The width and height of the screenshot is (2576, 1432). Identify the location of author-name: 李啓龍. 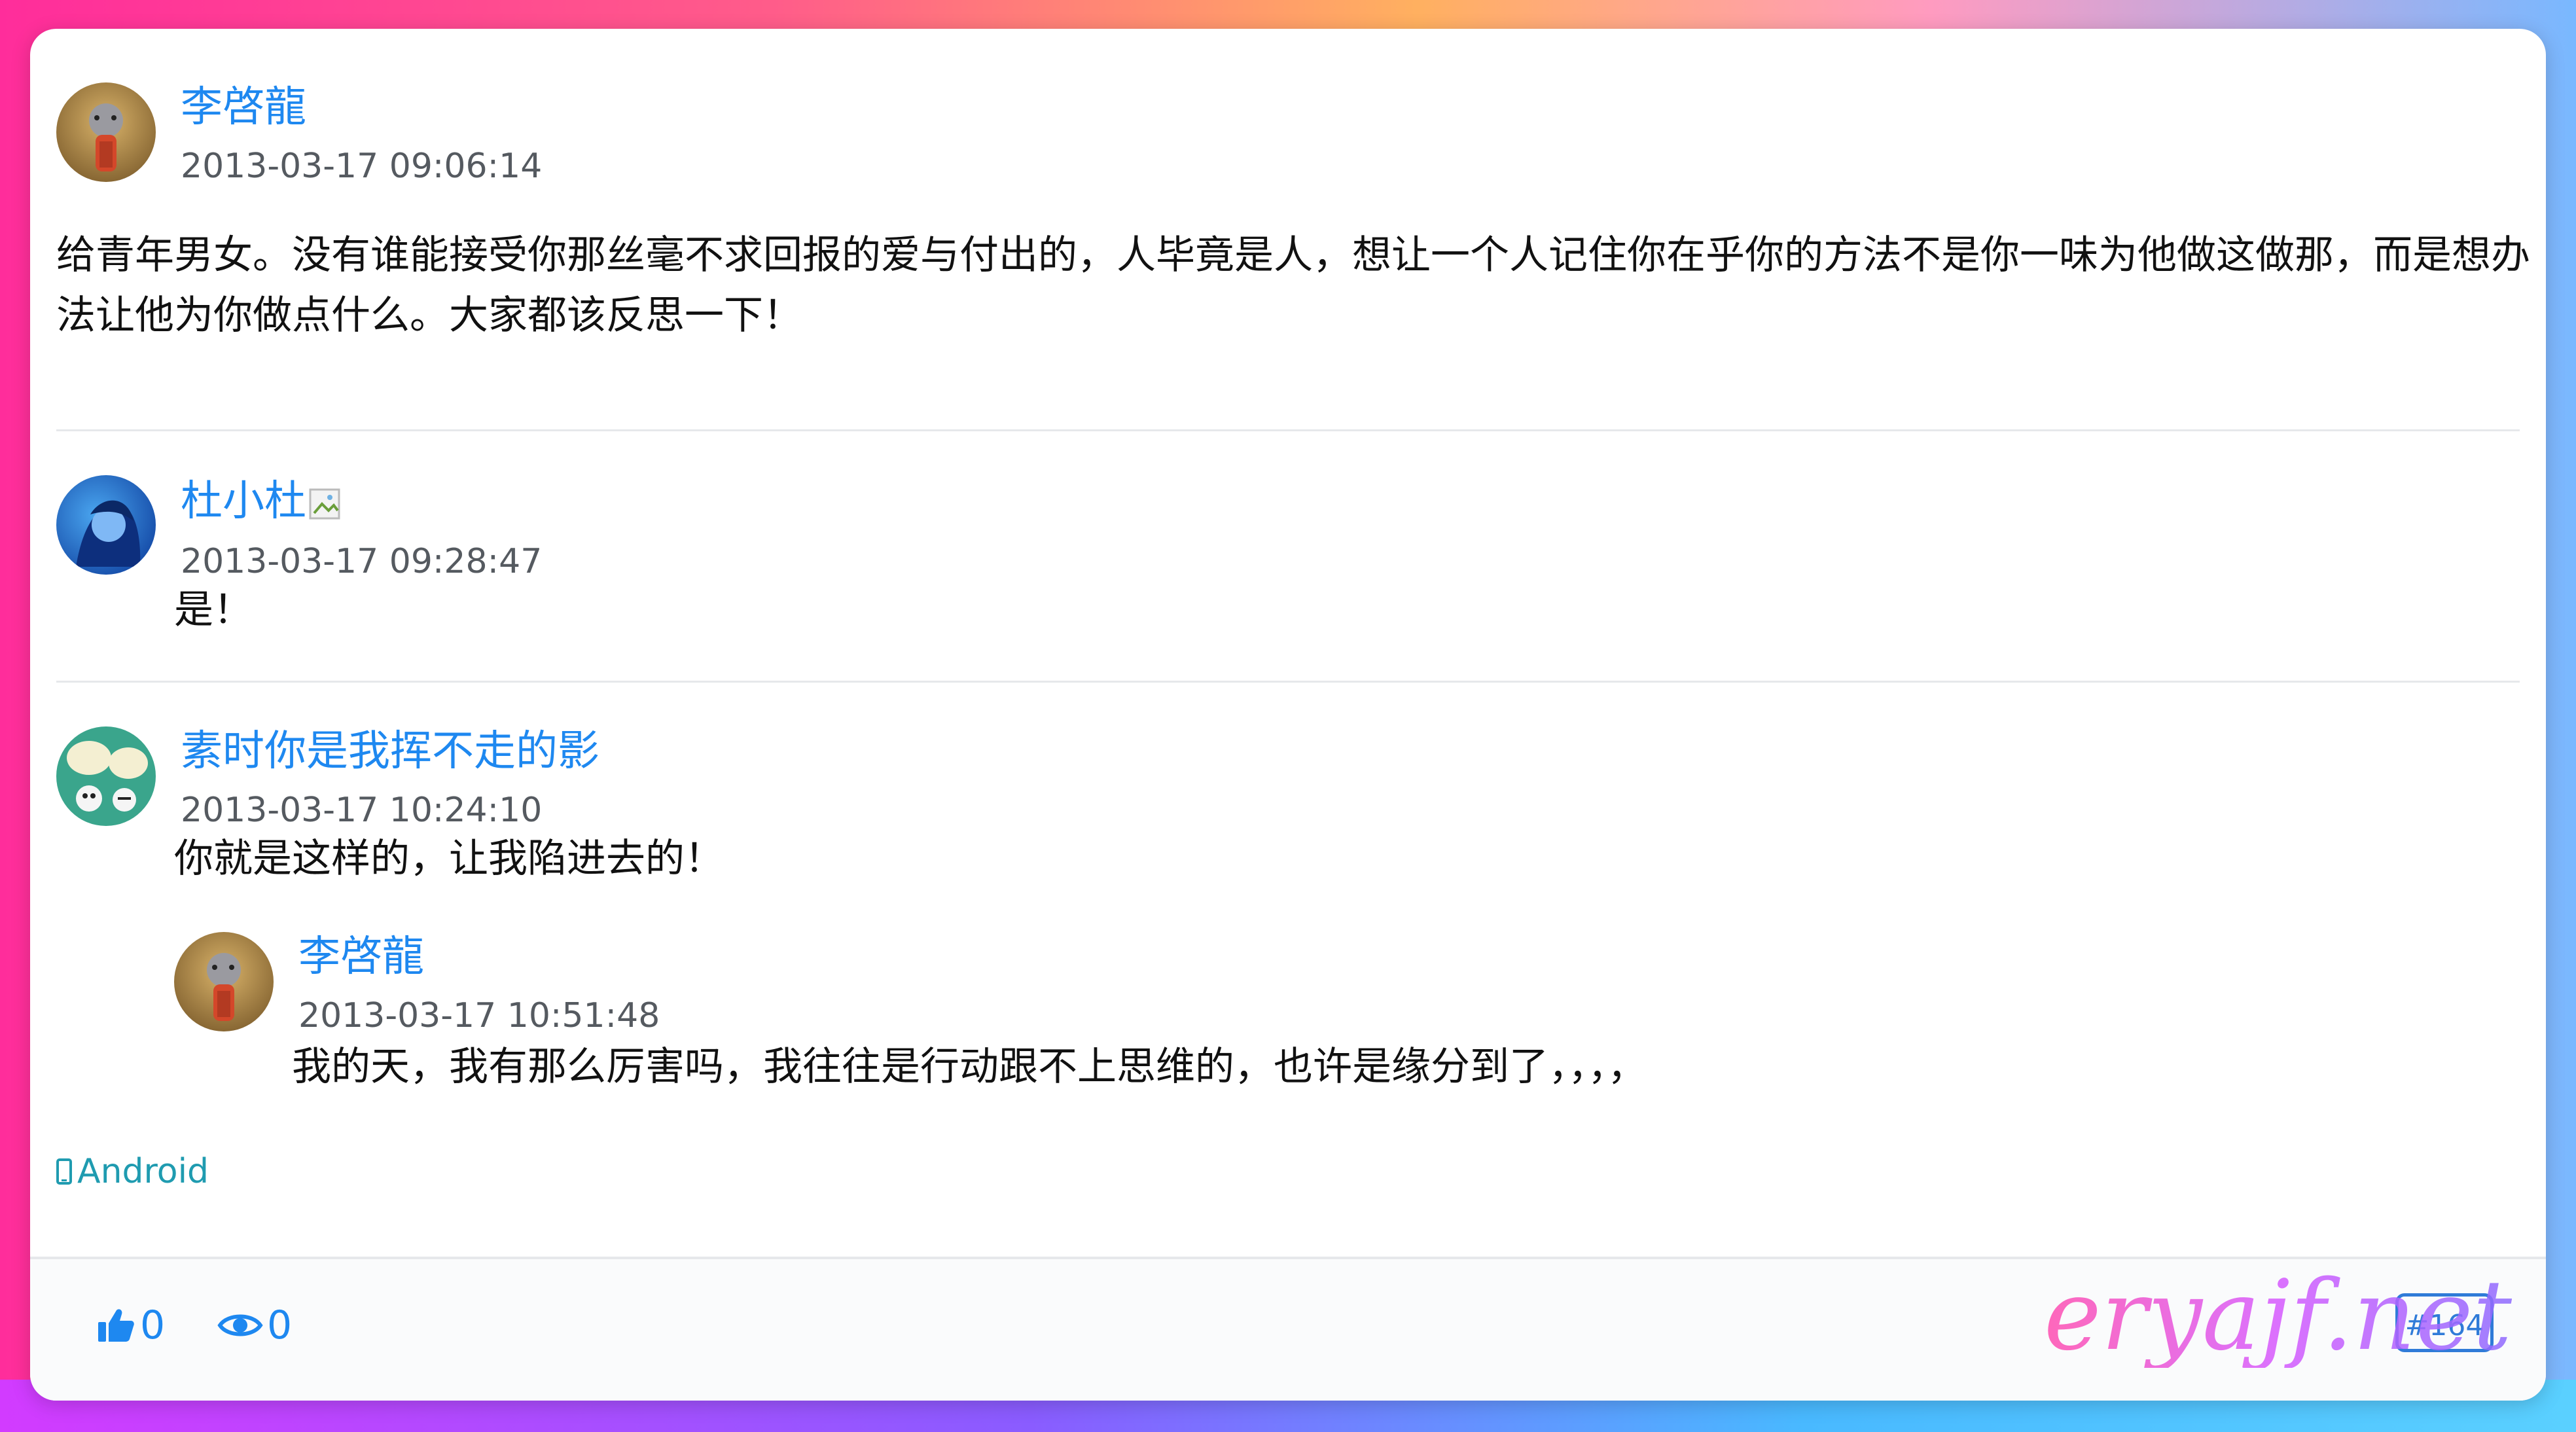
(243, 107).